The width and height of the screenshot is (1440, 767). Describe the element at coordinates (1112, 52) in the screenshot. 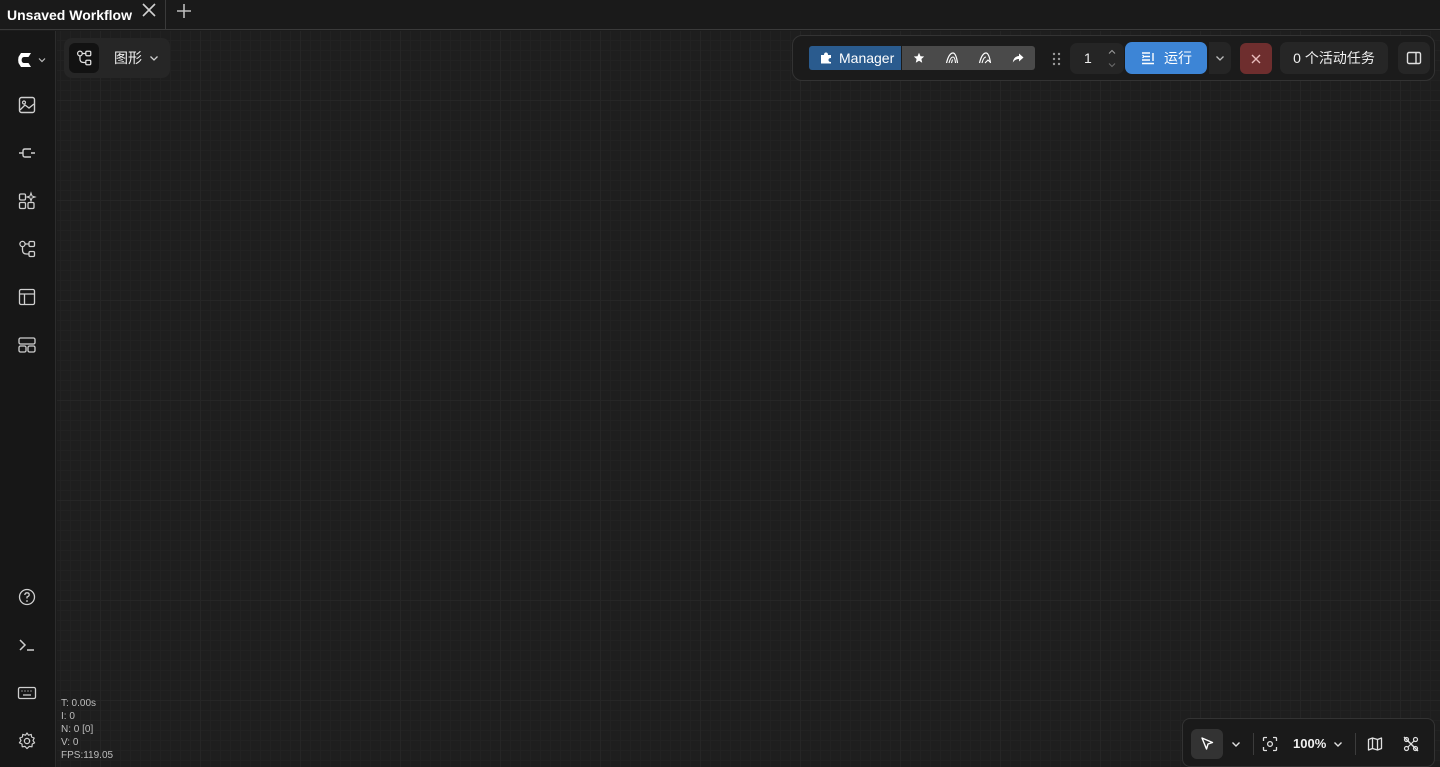

I see `chevron-up-icon` at that location.